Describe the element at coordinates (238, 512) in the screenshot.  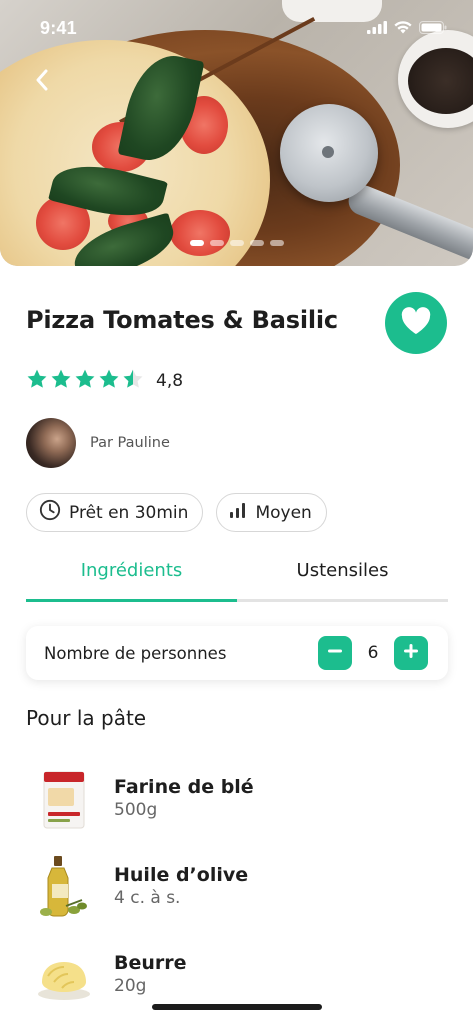
I see `bar-chart-icon` at that location.